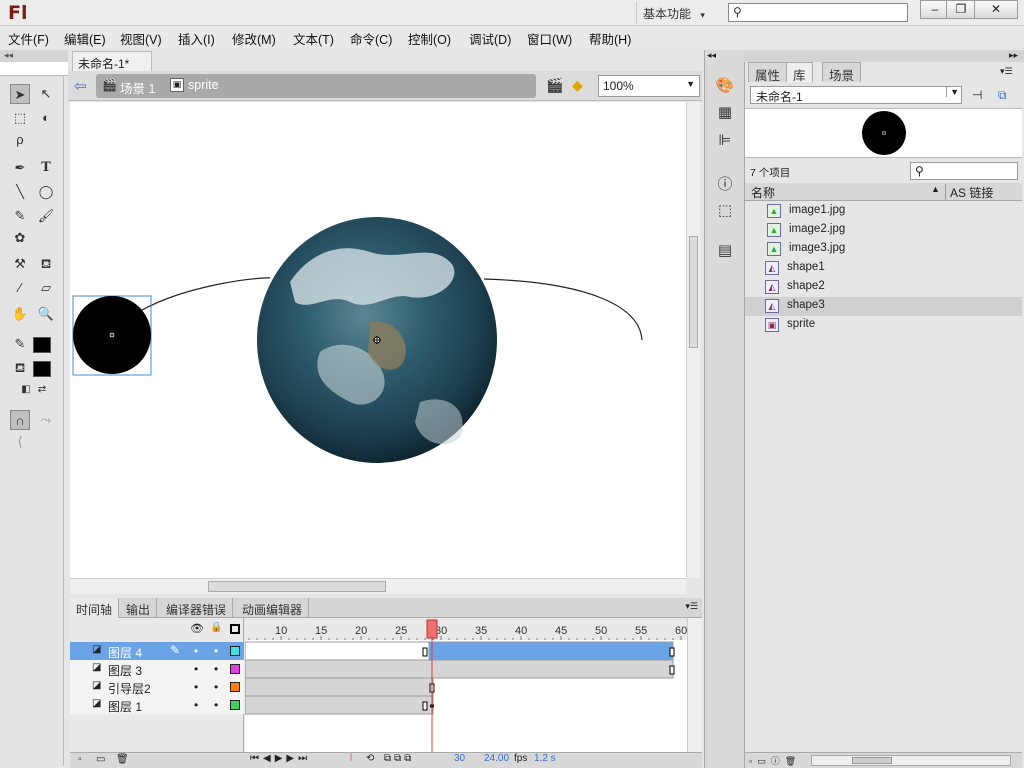 The height and width of the screenshot is (768, 1024). I want to click on frame-grid: 10 15 20 25 30 35 40 45 50 55 60, so click(447, 687).